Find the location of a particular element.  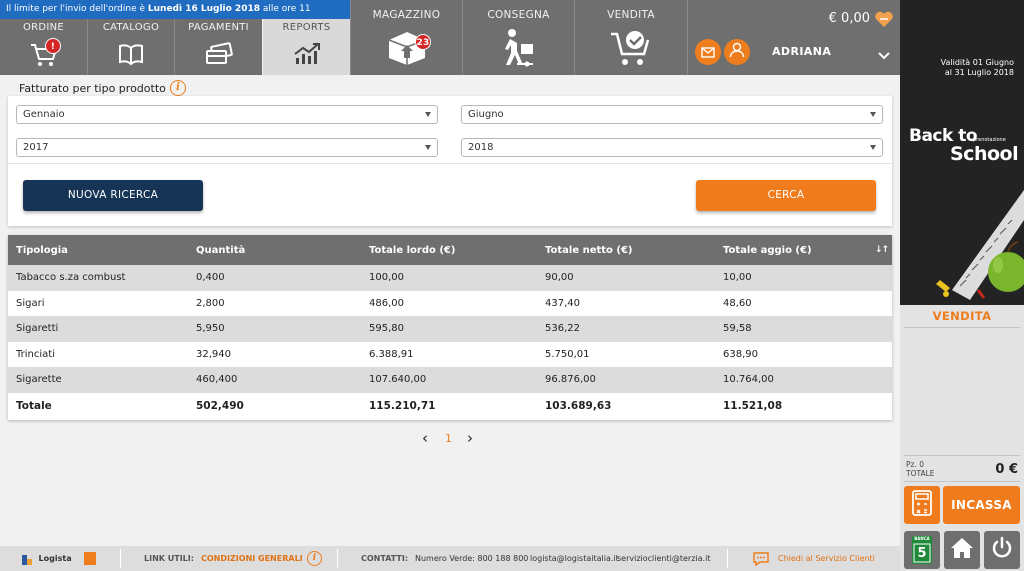

to-year-select: 2018 is located at coordinates (672, 147).